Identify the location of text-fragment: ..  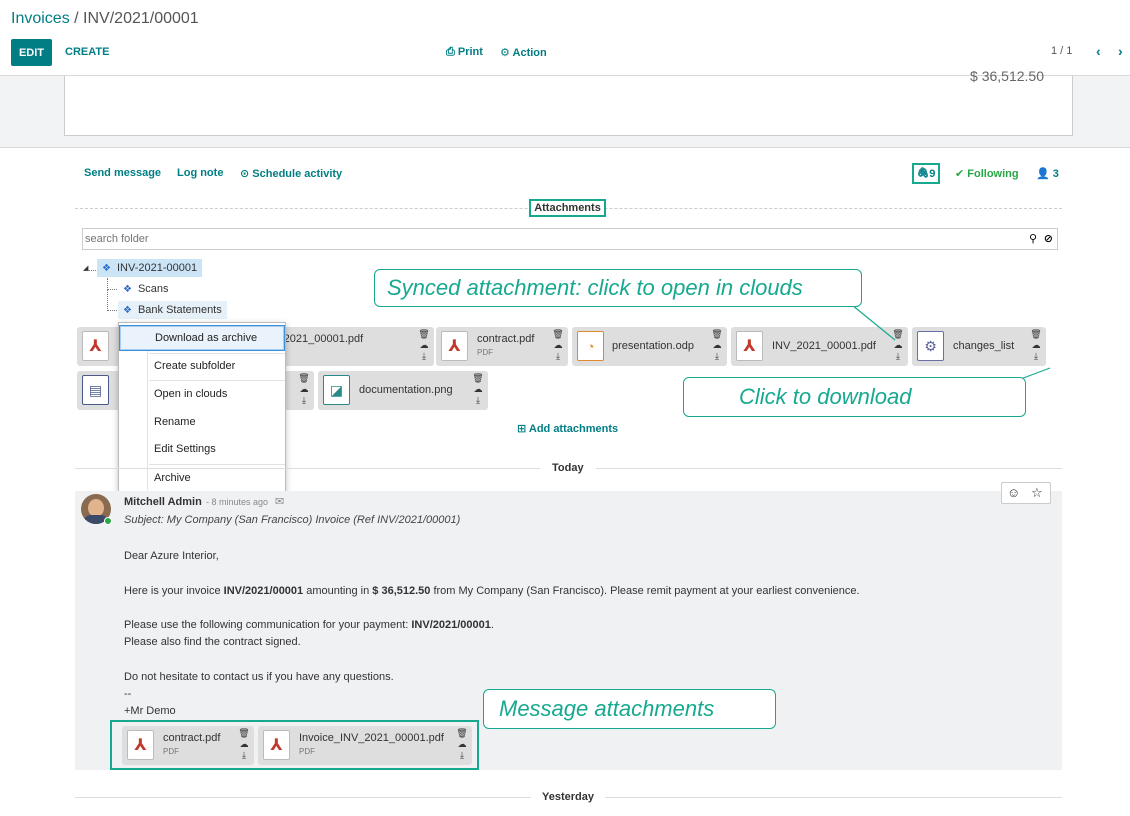
(492, 625).